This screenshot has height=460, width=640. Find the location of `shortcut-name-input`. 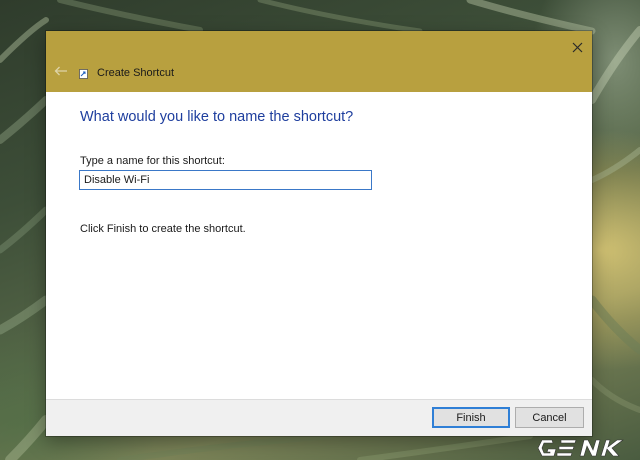

shortcut-name-input is located at coordinates (225, 180).